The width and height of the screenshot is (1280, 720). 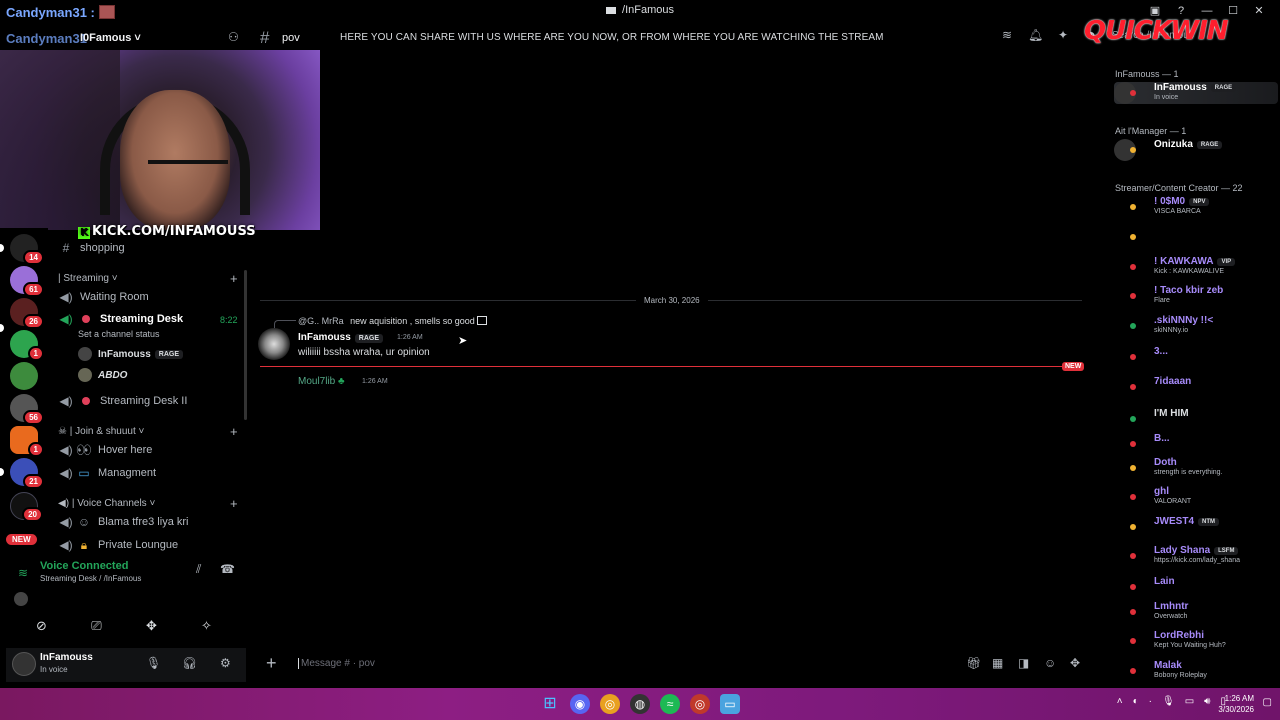 I want to click on channel-blama: ◀) ☺ Blama tfre3 liya kri, so click(x=146, y=522).